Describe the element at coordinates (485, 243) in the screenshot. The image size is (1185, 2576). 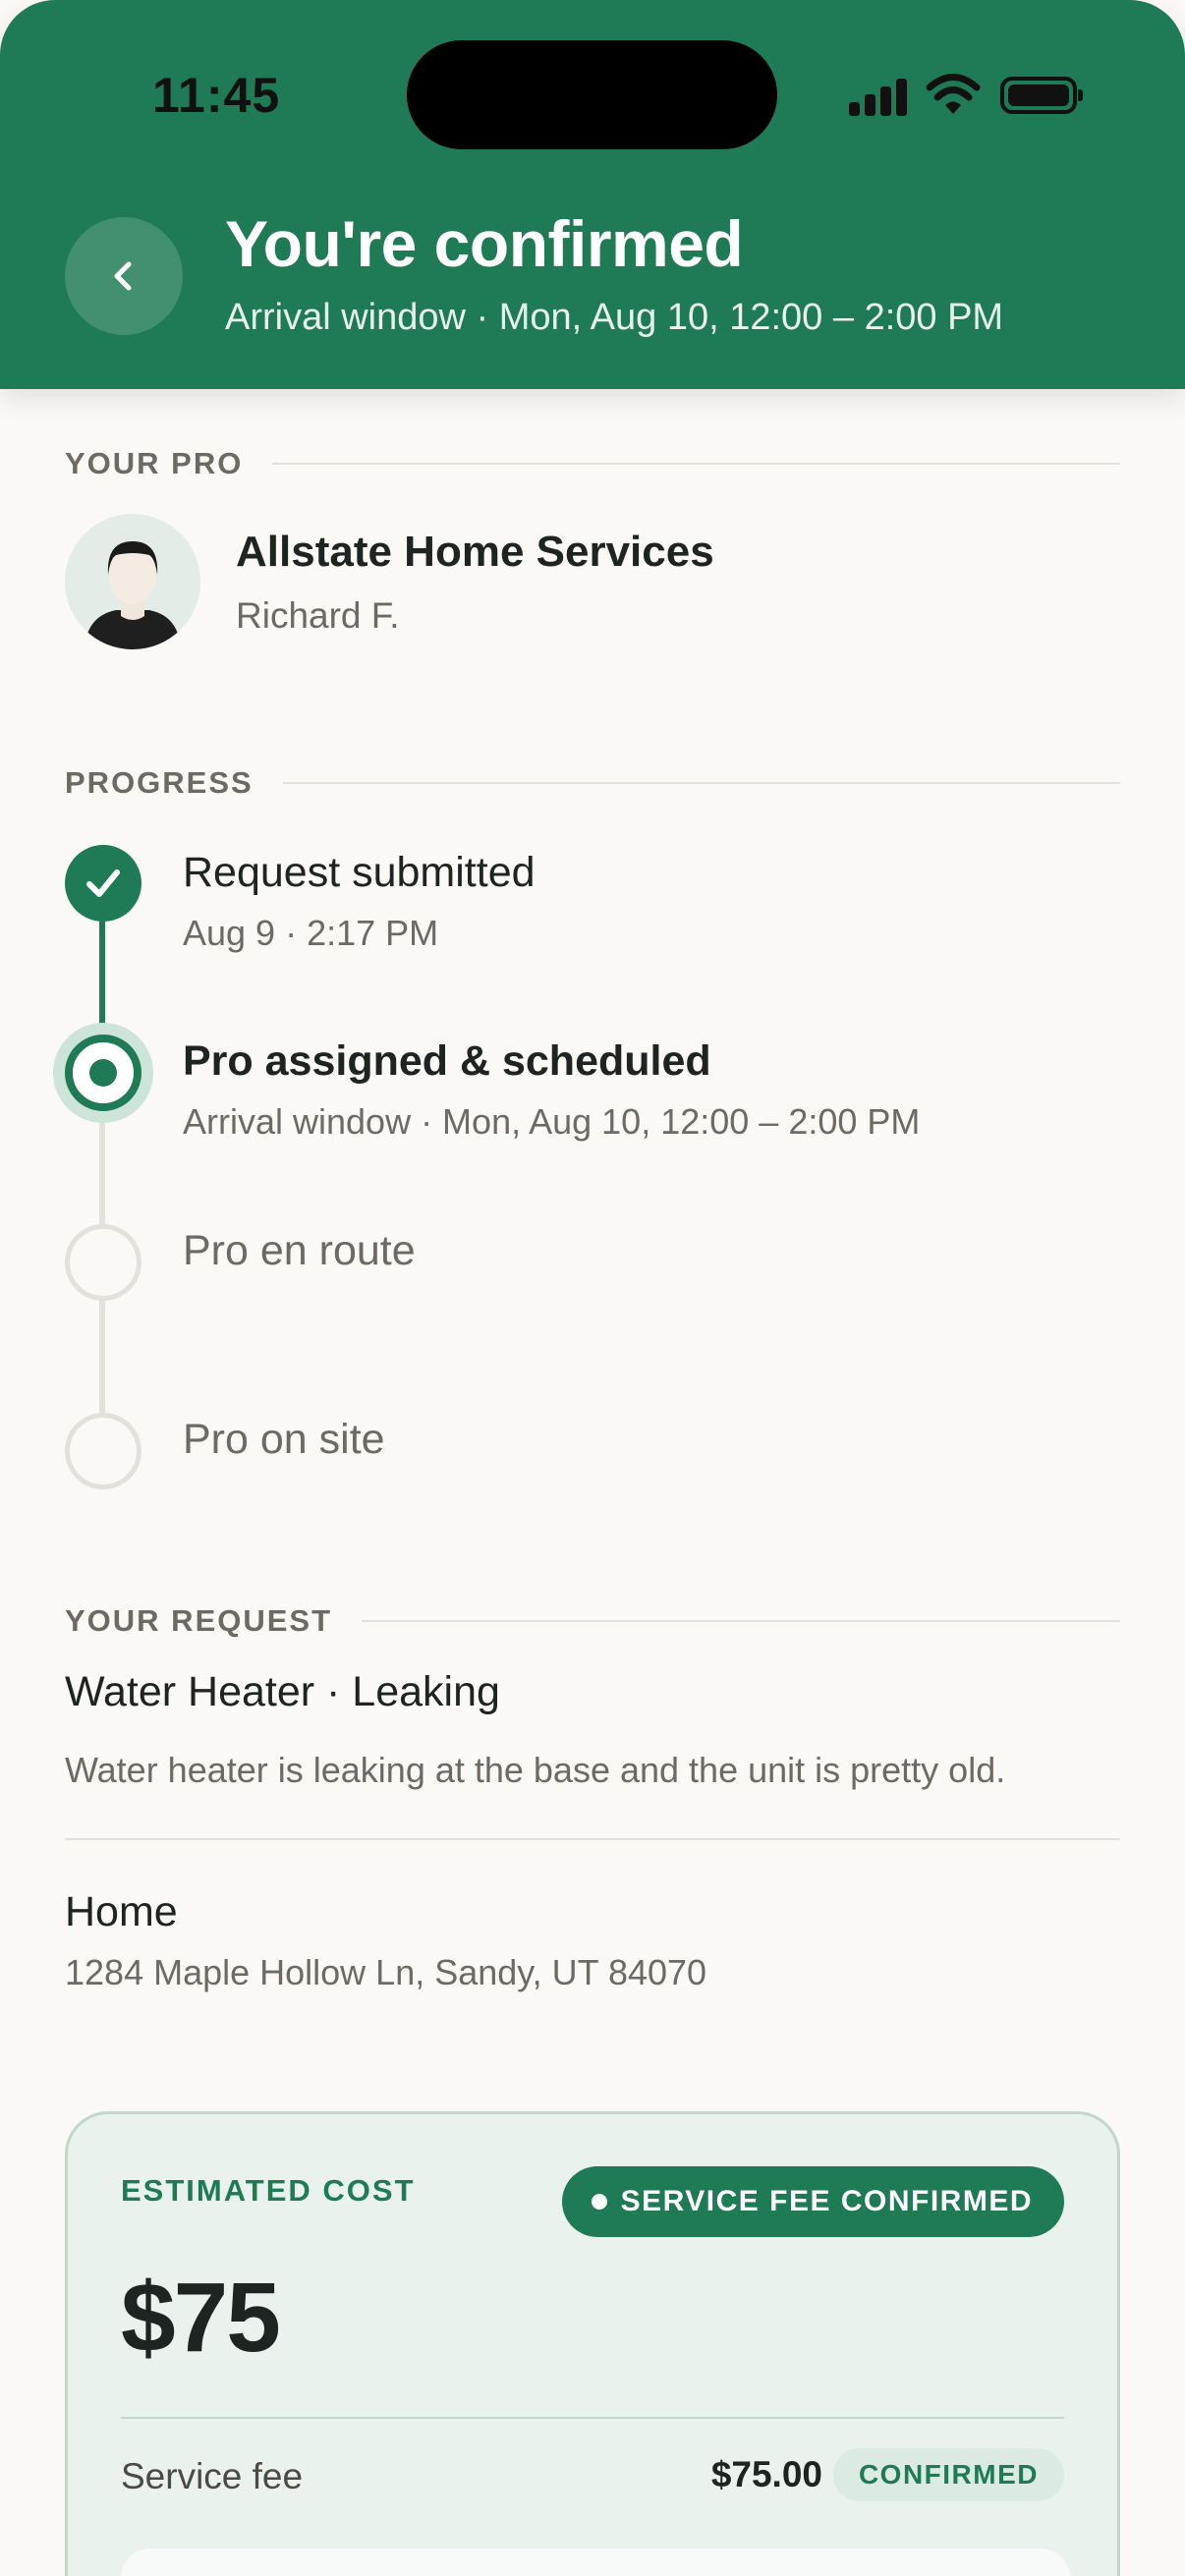
I see `page-title: You're confirmed` at that location.